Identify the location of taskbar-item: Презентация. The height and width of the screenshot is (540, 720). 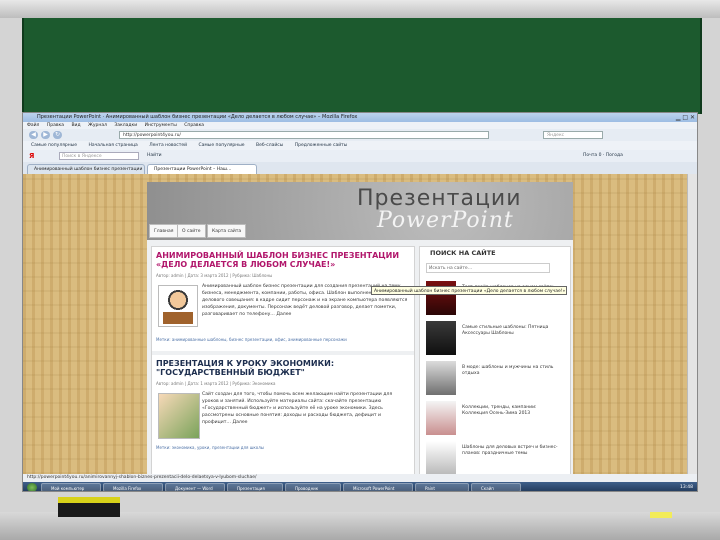
(255, 487).